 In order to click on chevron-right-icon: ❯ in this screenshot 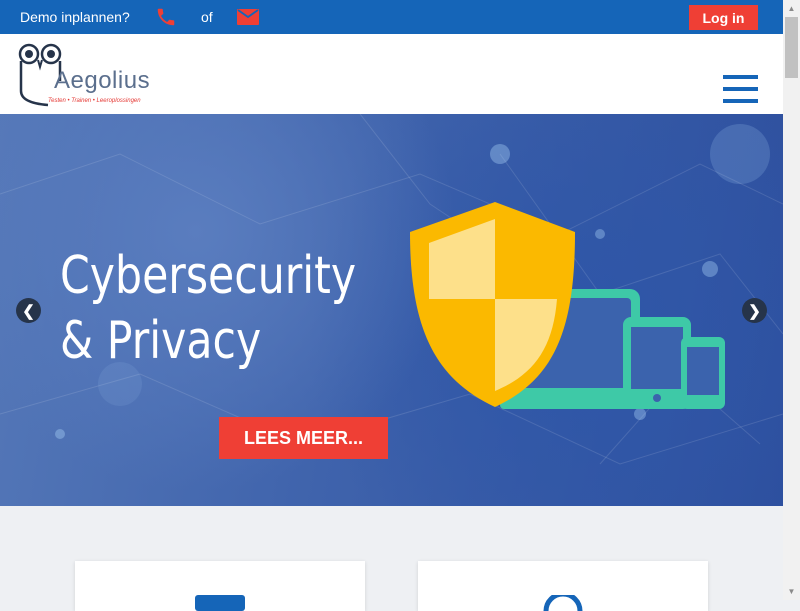, I will do `click(754, 310)`.